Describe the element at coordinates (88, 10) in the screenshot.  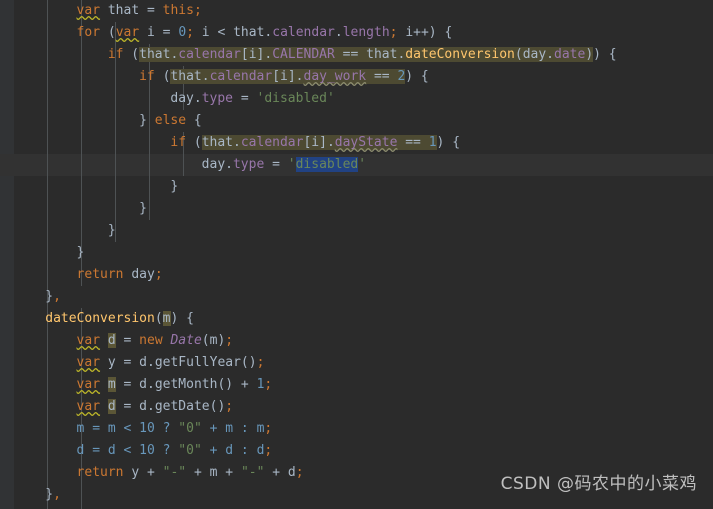
I see `token-keyword: var` at that location.